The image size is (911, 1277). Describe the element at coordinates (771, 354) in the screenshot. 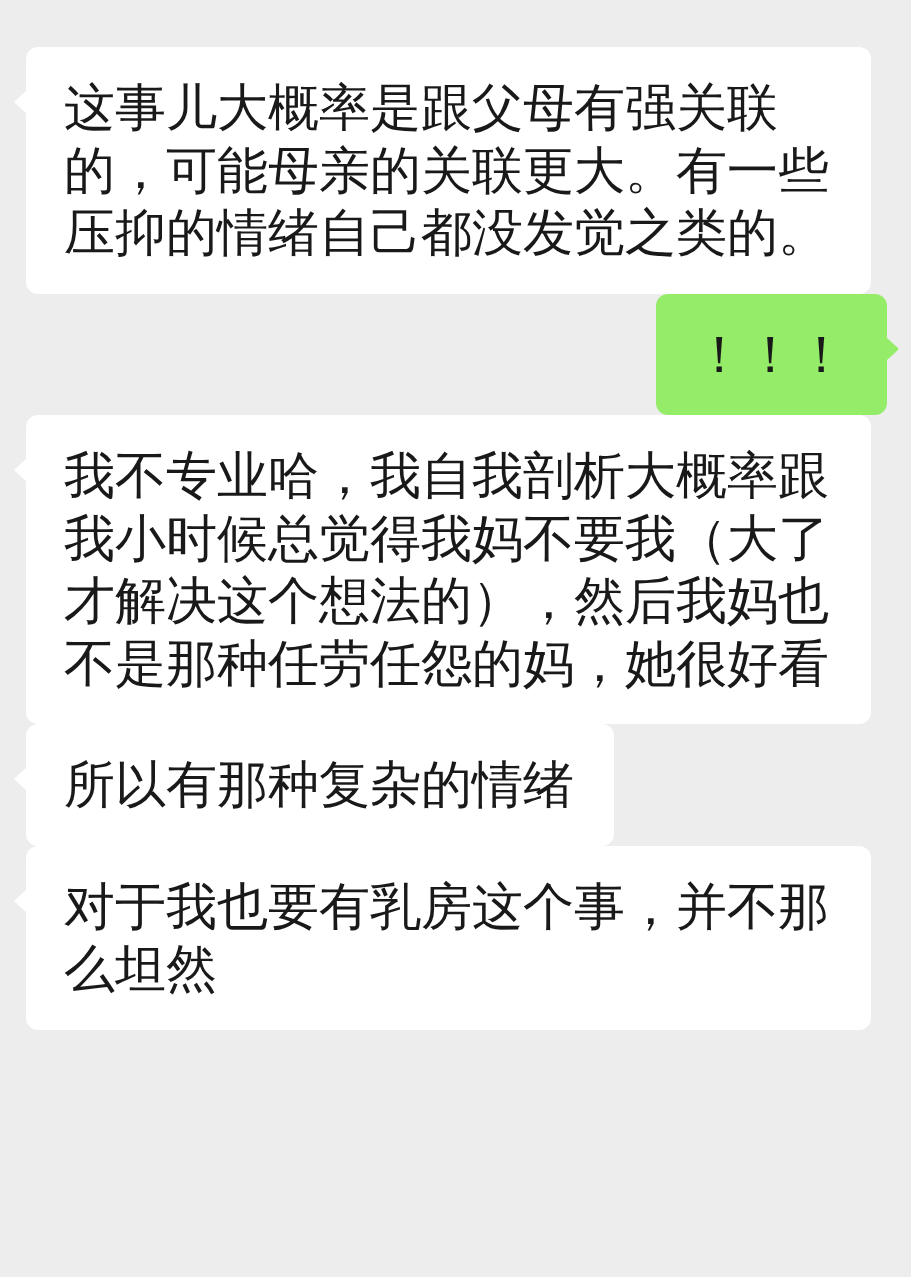

I see `message-bubble: ！！！` at that location.